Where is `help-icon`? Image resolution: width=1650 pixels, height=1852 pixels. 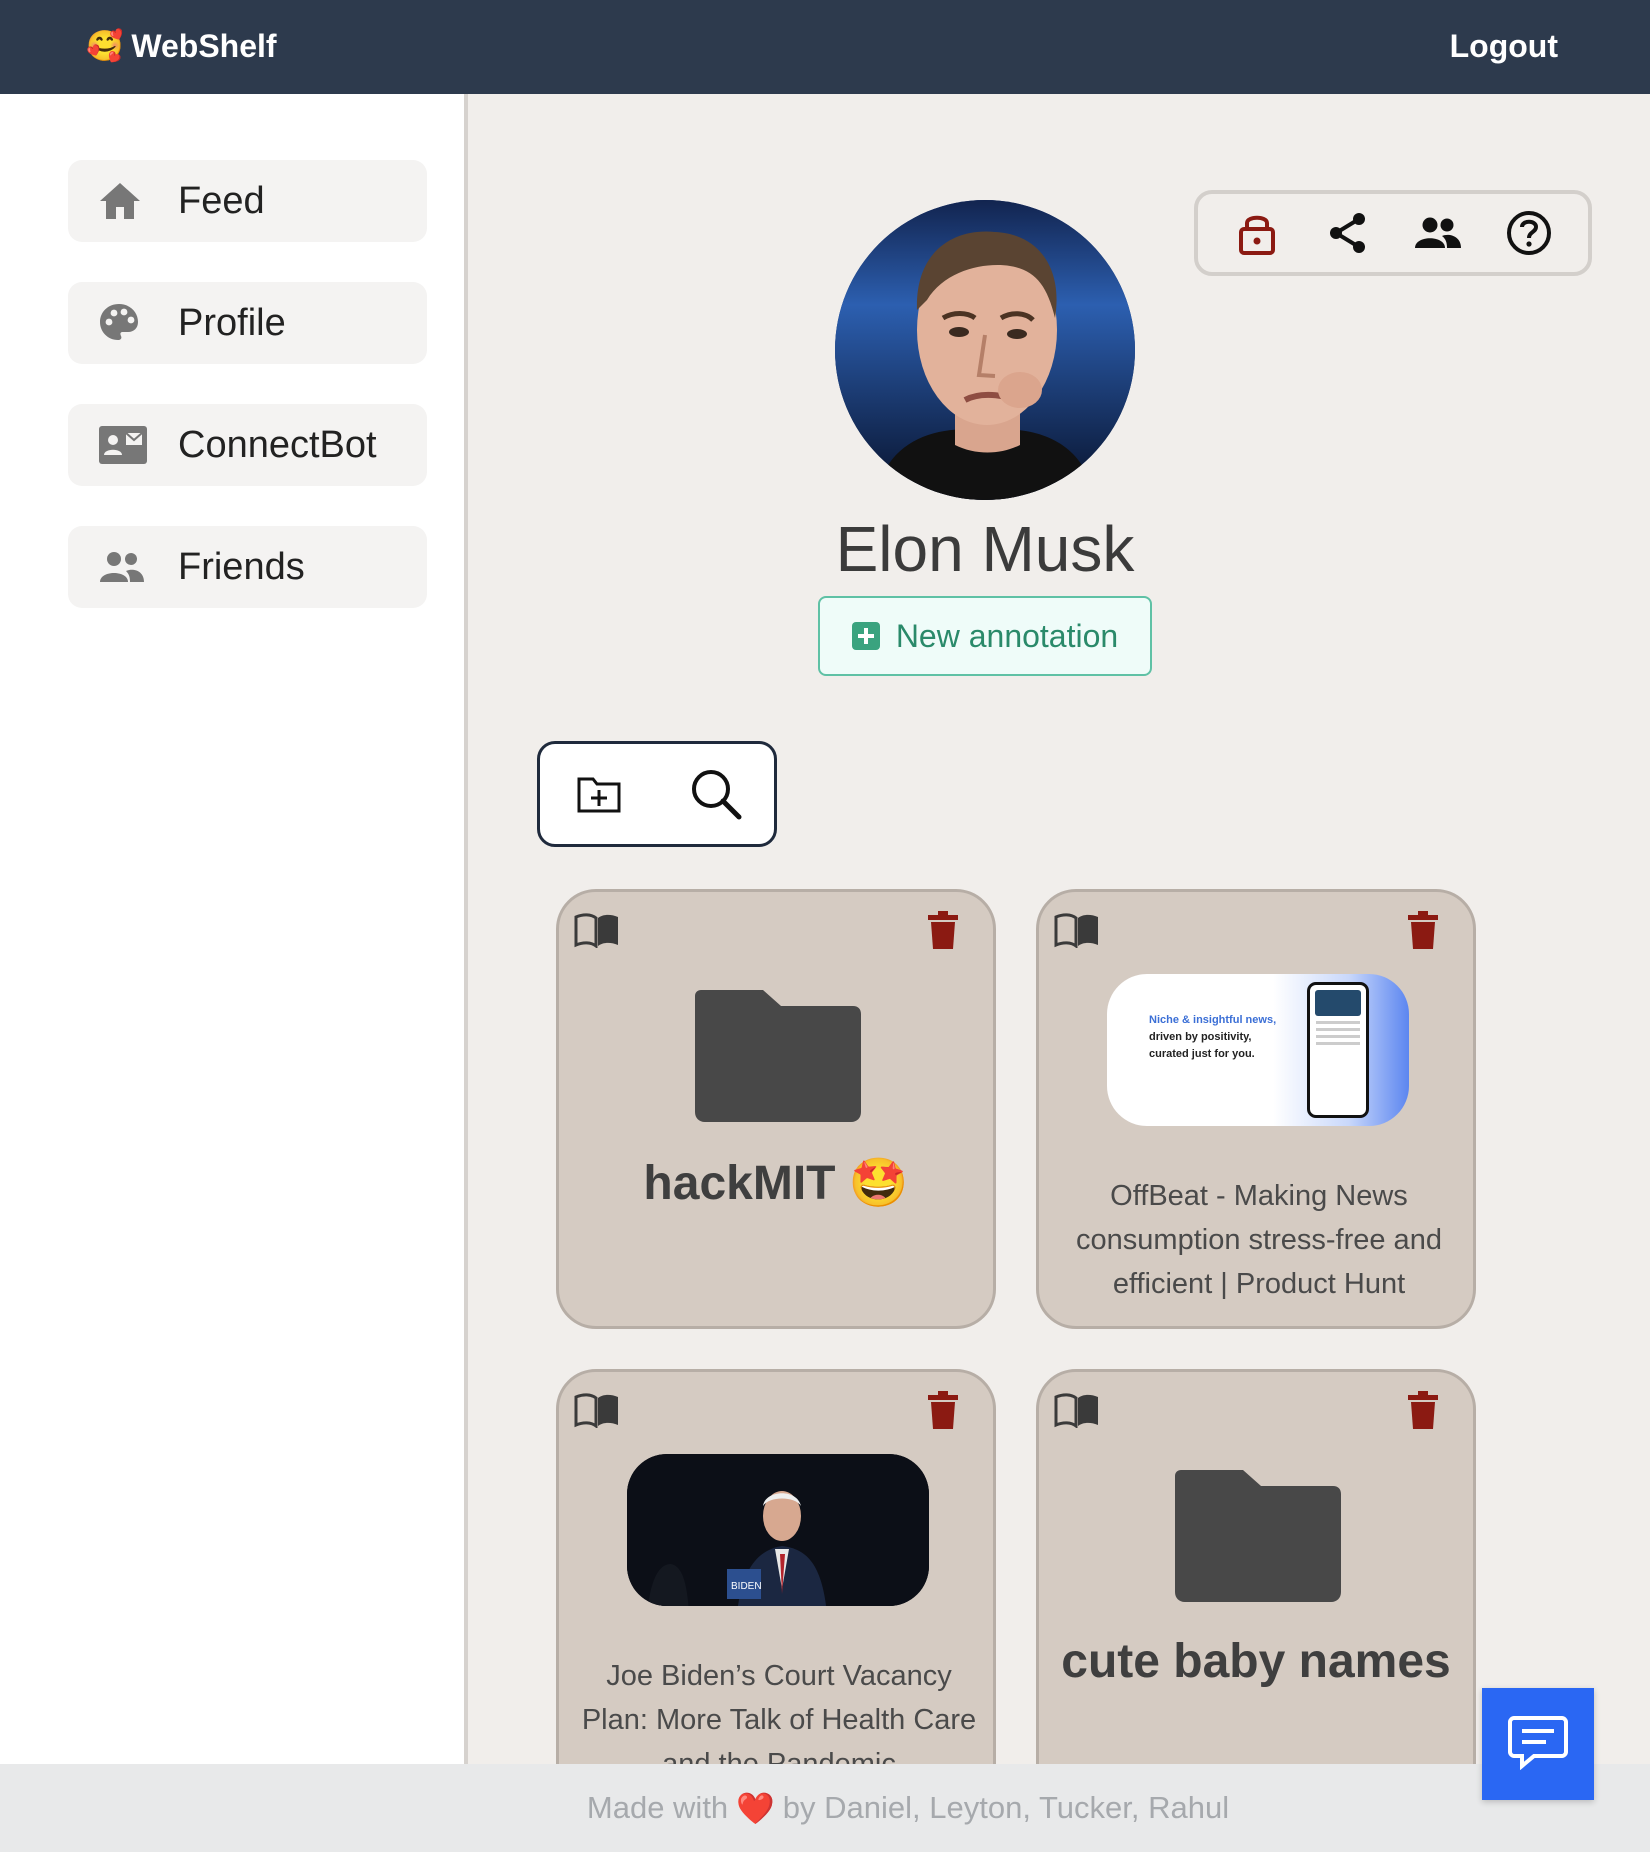
help-icon is located at coordinates (1529, 233).